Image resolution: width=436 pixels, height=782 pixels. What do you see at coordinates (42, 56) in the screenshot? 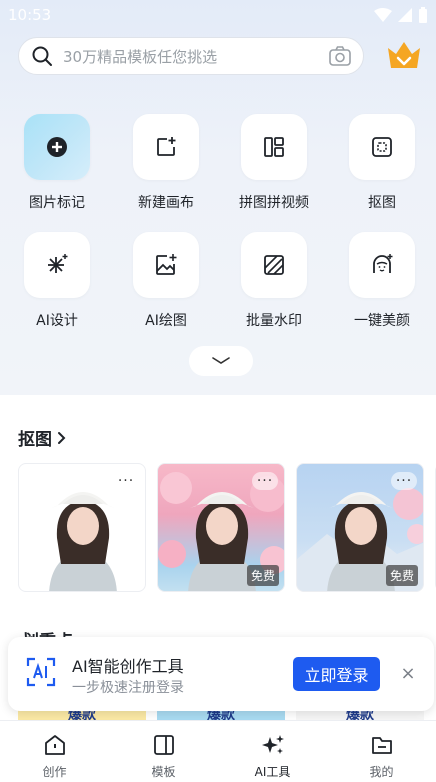
I see `search-icon` at bounding box center [42, 56].